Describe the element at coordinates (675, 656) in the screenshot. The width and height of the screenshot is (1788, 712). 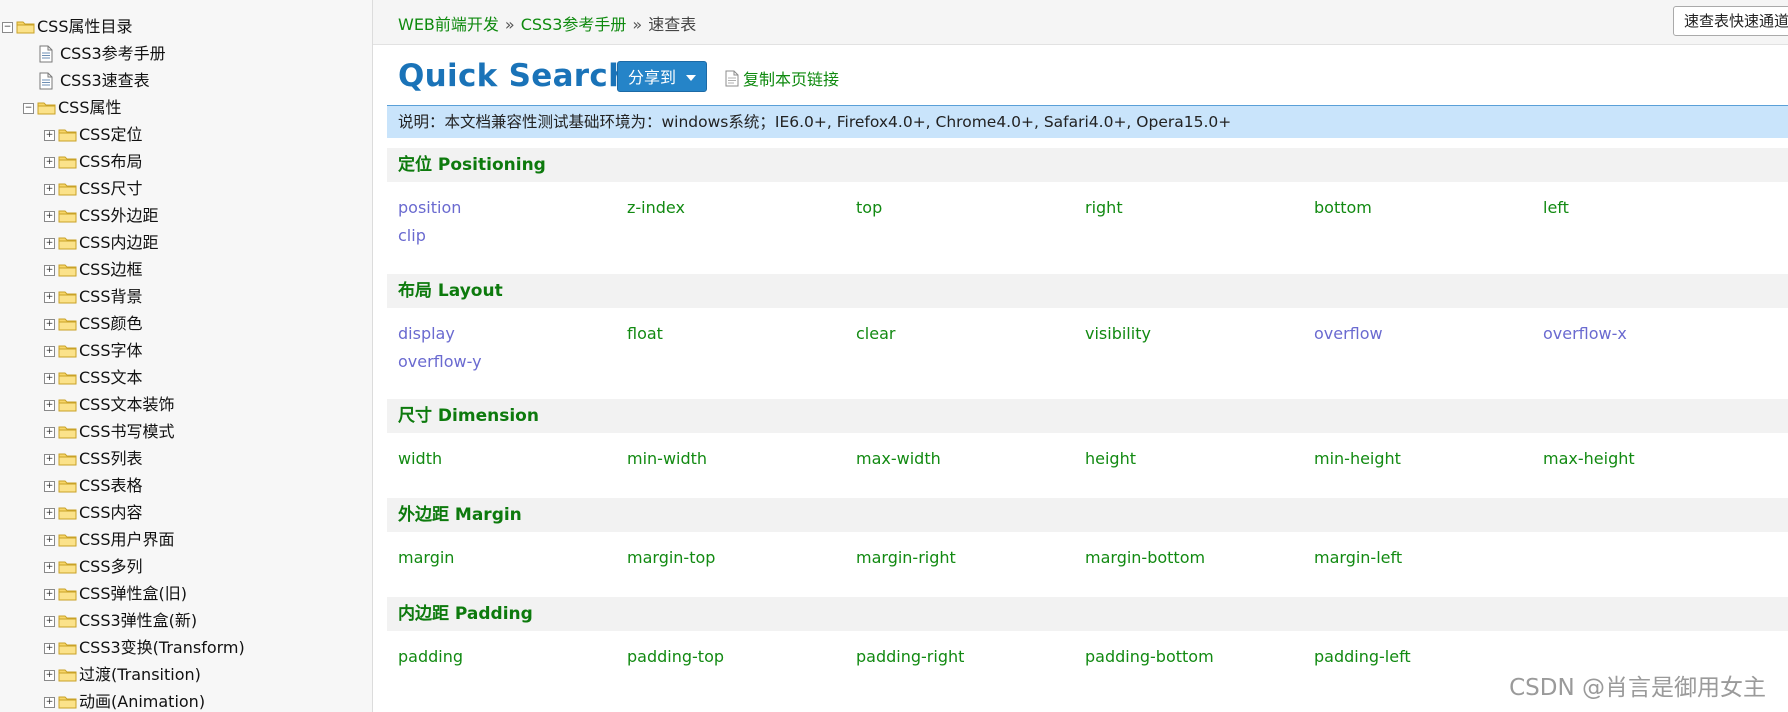
I see `property-link-padding-top: padding-top` at that location.